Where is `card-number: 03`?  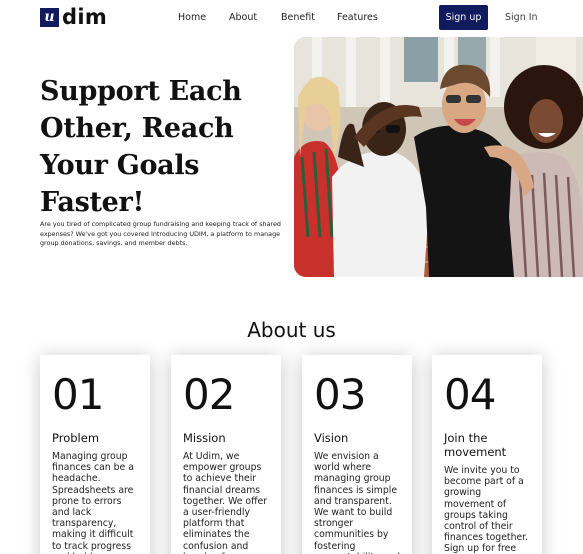 card-number: 03 is located at coordinates (340, 394).